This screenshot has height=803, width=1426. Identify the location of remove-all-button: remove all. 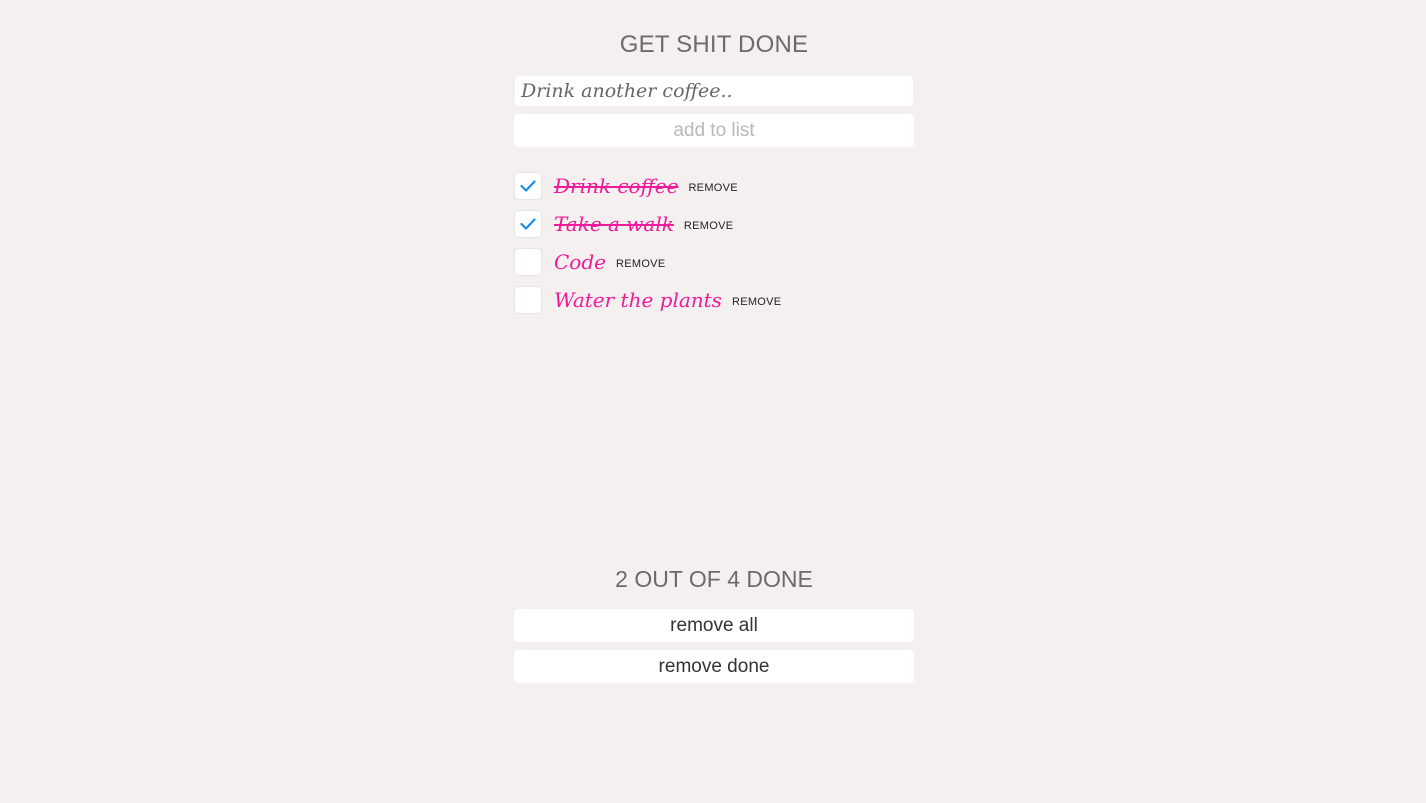
(714, 625).